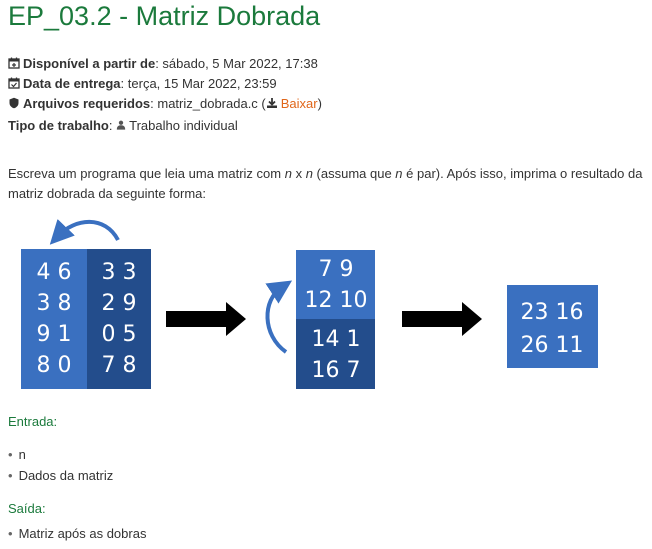 The width and height of the screenshot is (652, 549). Describe the element at coordinates (336, 339) in the screenshot. I see `matrix2-bottom-row-0: 14 1` at that location.